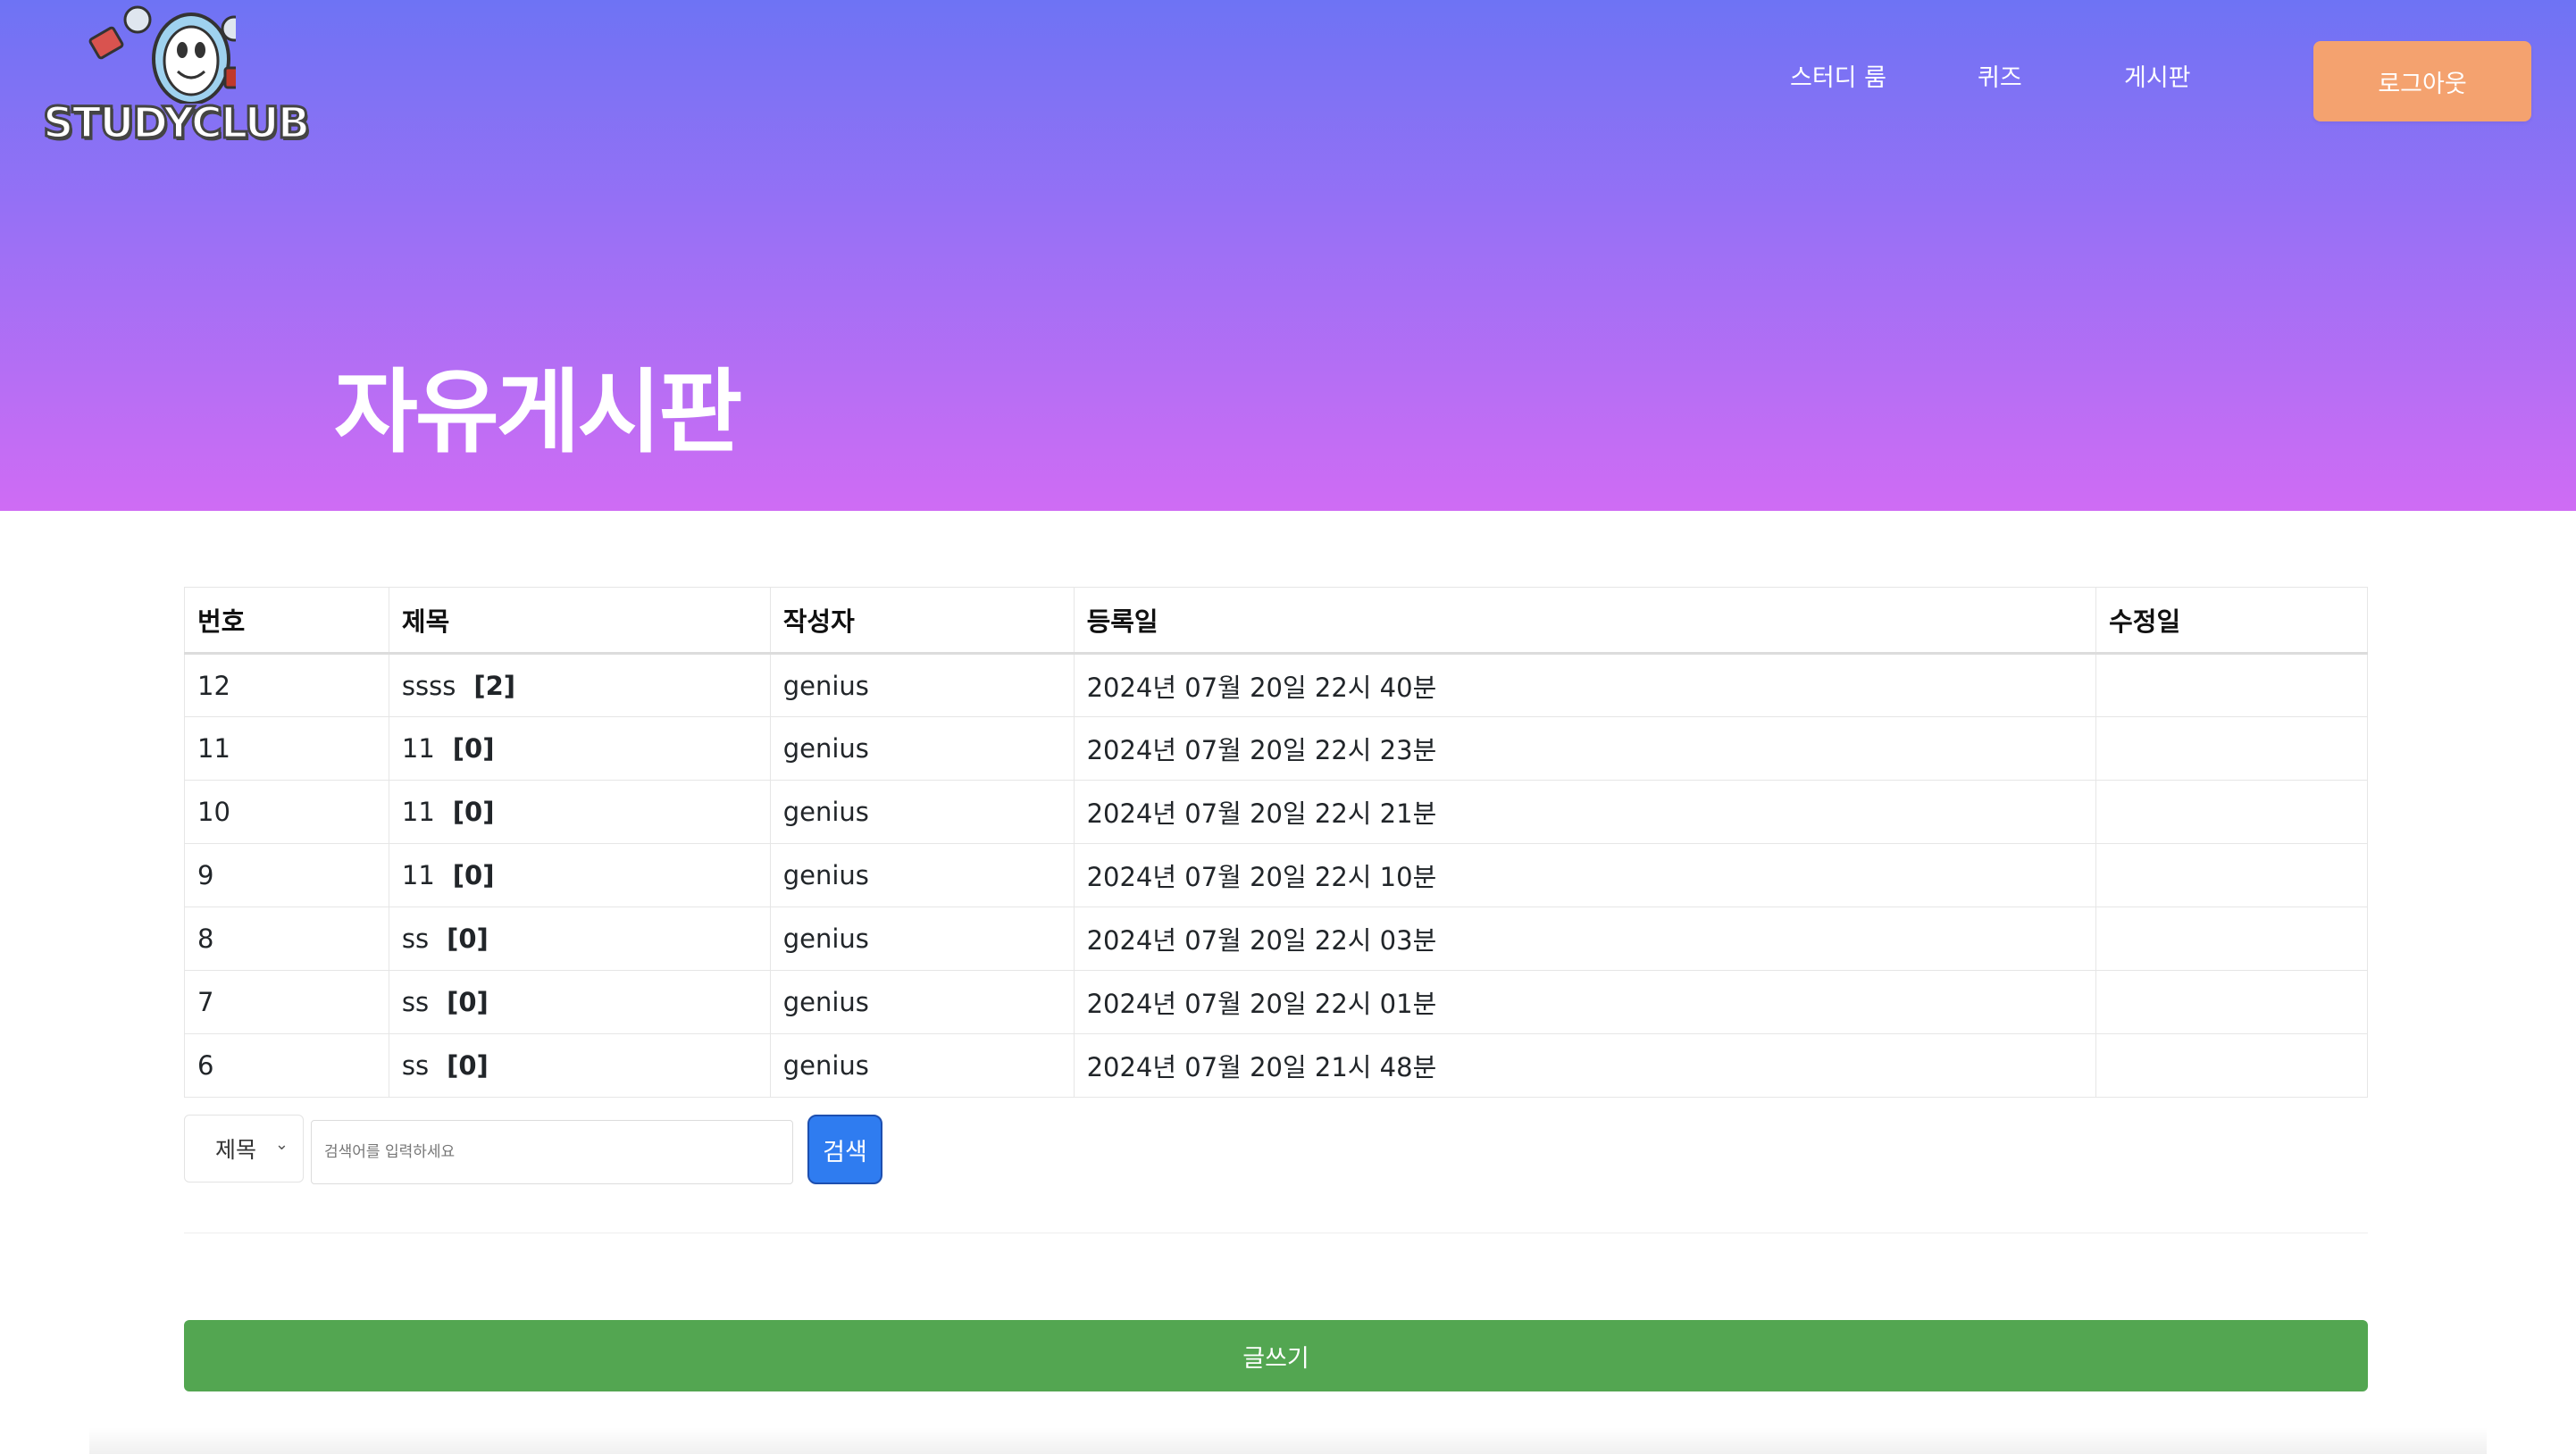 Image resolution: width=2576 pixels, height=1454 pixels. I want to click on write-post-button: 글쓰기, so click(1276, 1356).